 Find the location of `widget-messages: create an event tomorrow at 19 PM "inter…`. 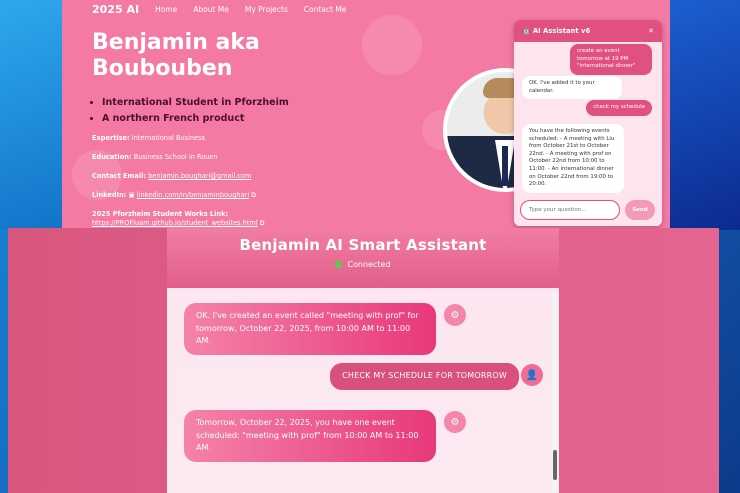

widget-messages: create an event tomorrow at 19 PM "inter… is located at coordinates (588, 118).